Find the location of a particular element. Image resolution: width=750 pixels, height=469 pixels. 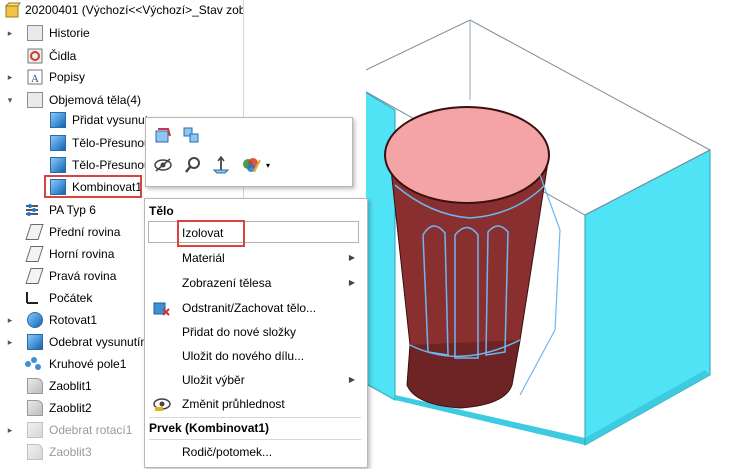

history-icon is located at coordinates (35, 33).